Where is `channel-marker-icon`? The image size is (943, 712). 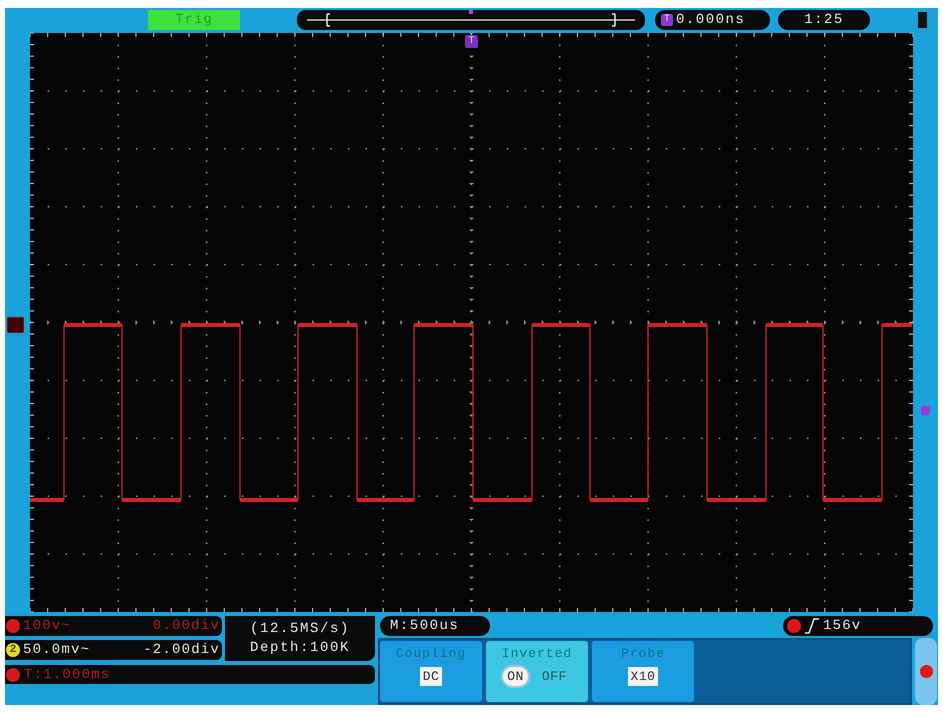 channel-marker-icon is located at coordinates (15, 325).